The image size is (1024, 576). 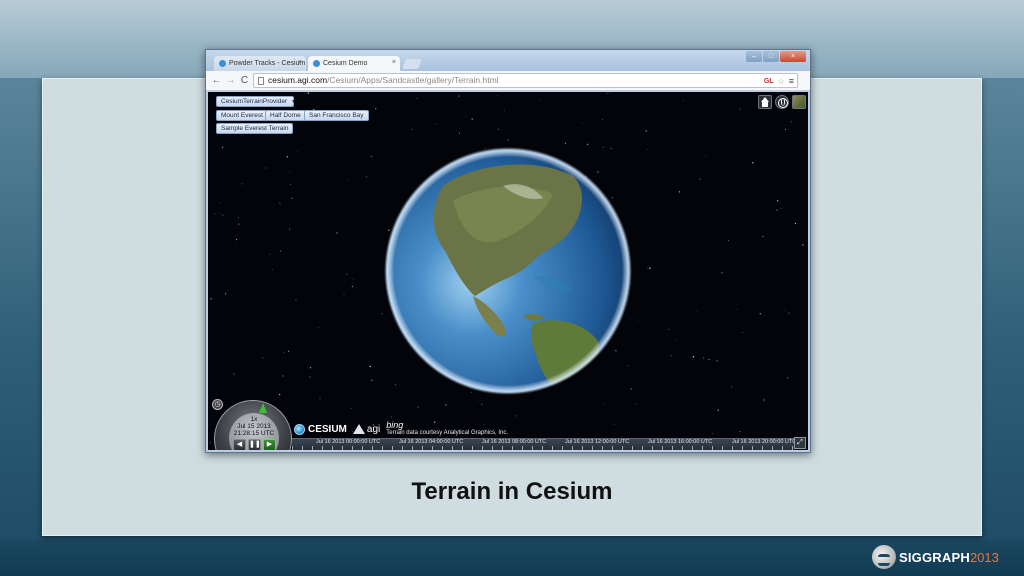 What do you see at coordinates (412, 64) in the screenshot?
I see `new-tab-button` at bounding box center [412, 64].